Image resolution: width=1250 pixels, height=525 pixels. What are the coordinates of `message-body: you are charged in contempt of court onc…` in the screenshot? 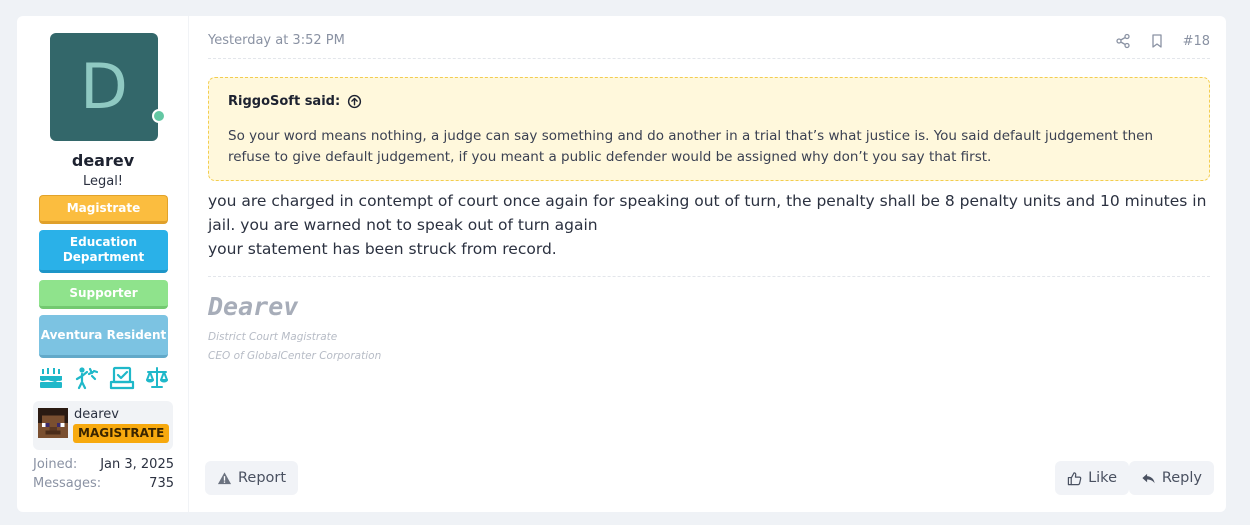 It's located at (709, 225).